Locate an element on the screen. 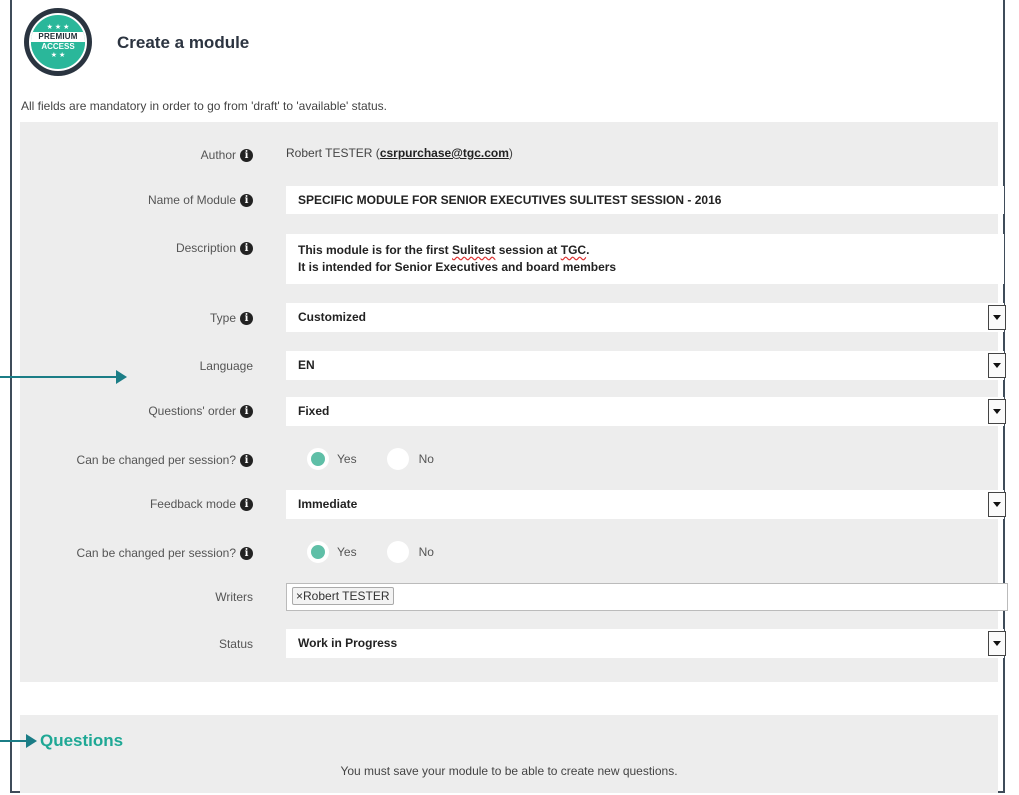  status-row: Status Work in Progress is located at coordinates (513, 643).